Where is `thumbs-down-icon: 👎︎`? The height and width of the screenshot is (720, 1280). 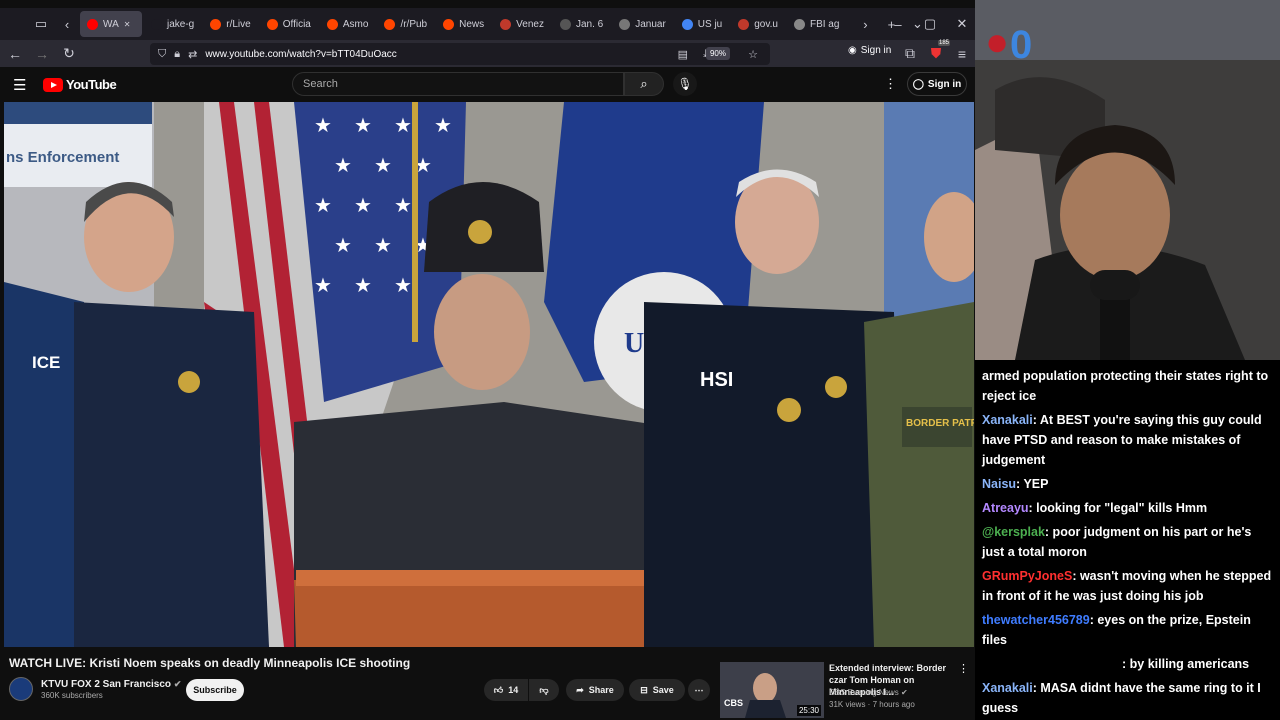
thumbs-down-icon: 👎︎ is located at coordinates (544, 689).